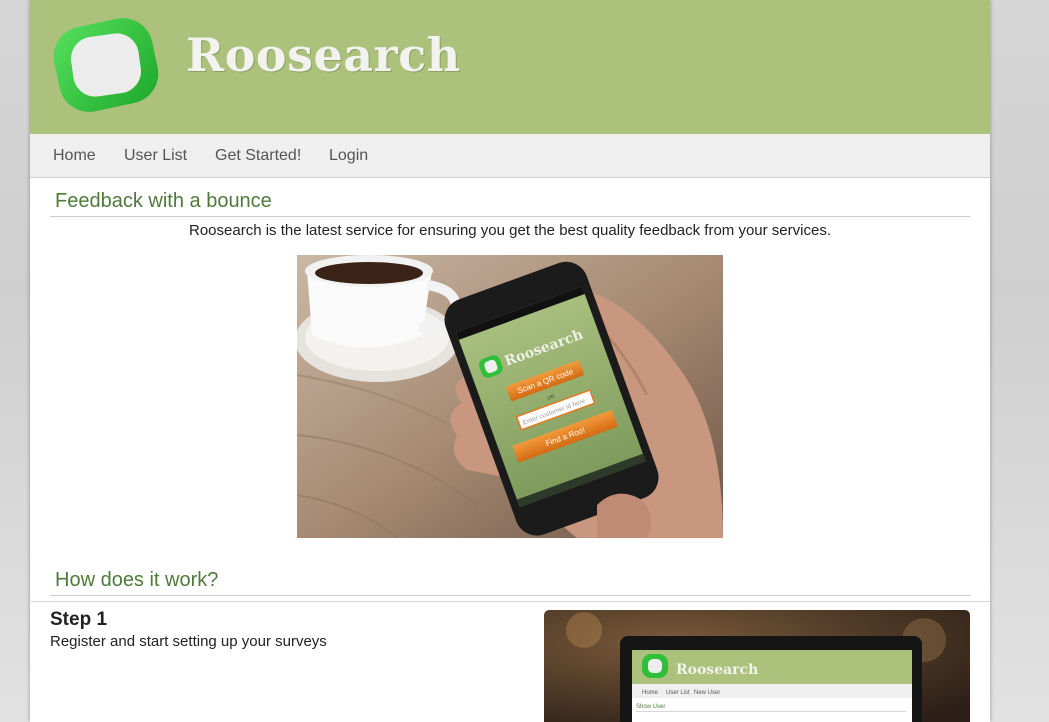 This screenshot has width=1049, height=722. What do you see at coordinates (348, 156) in the screenshot?
I see `nav-login: Login` at bounding box center [348, 156].